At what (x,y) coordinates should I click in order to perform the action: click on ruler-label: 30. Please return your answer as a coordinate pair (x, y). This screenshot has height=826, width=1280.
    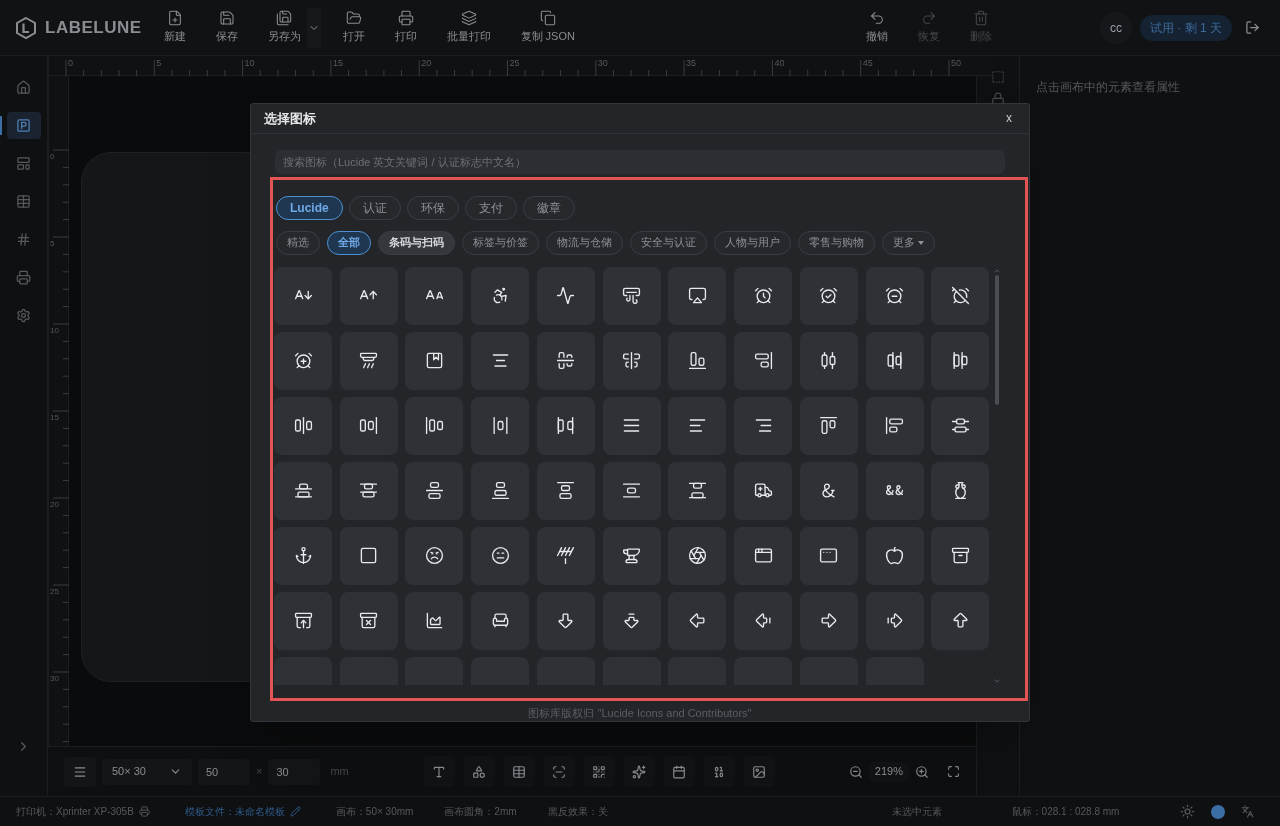
    Looking at the image, I should click on (602, 63).